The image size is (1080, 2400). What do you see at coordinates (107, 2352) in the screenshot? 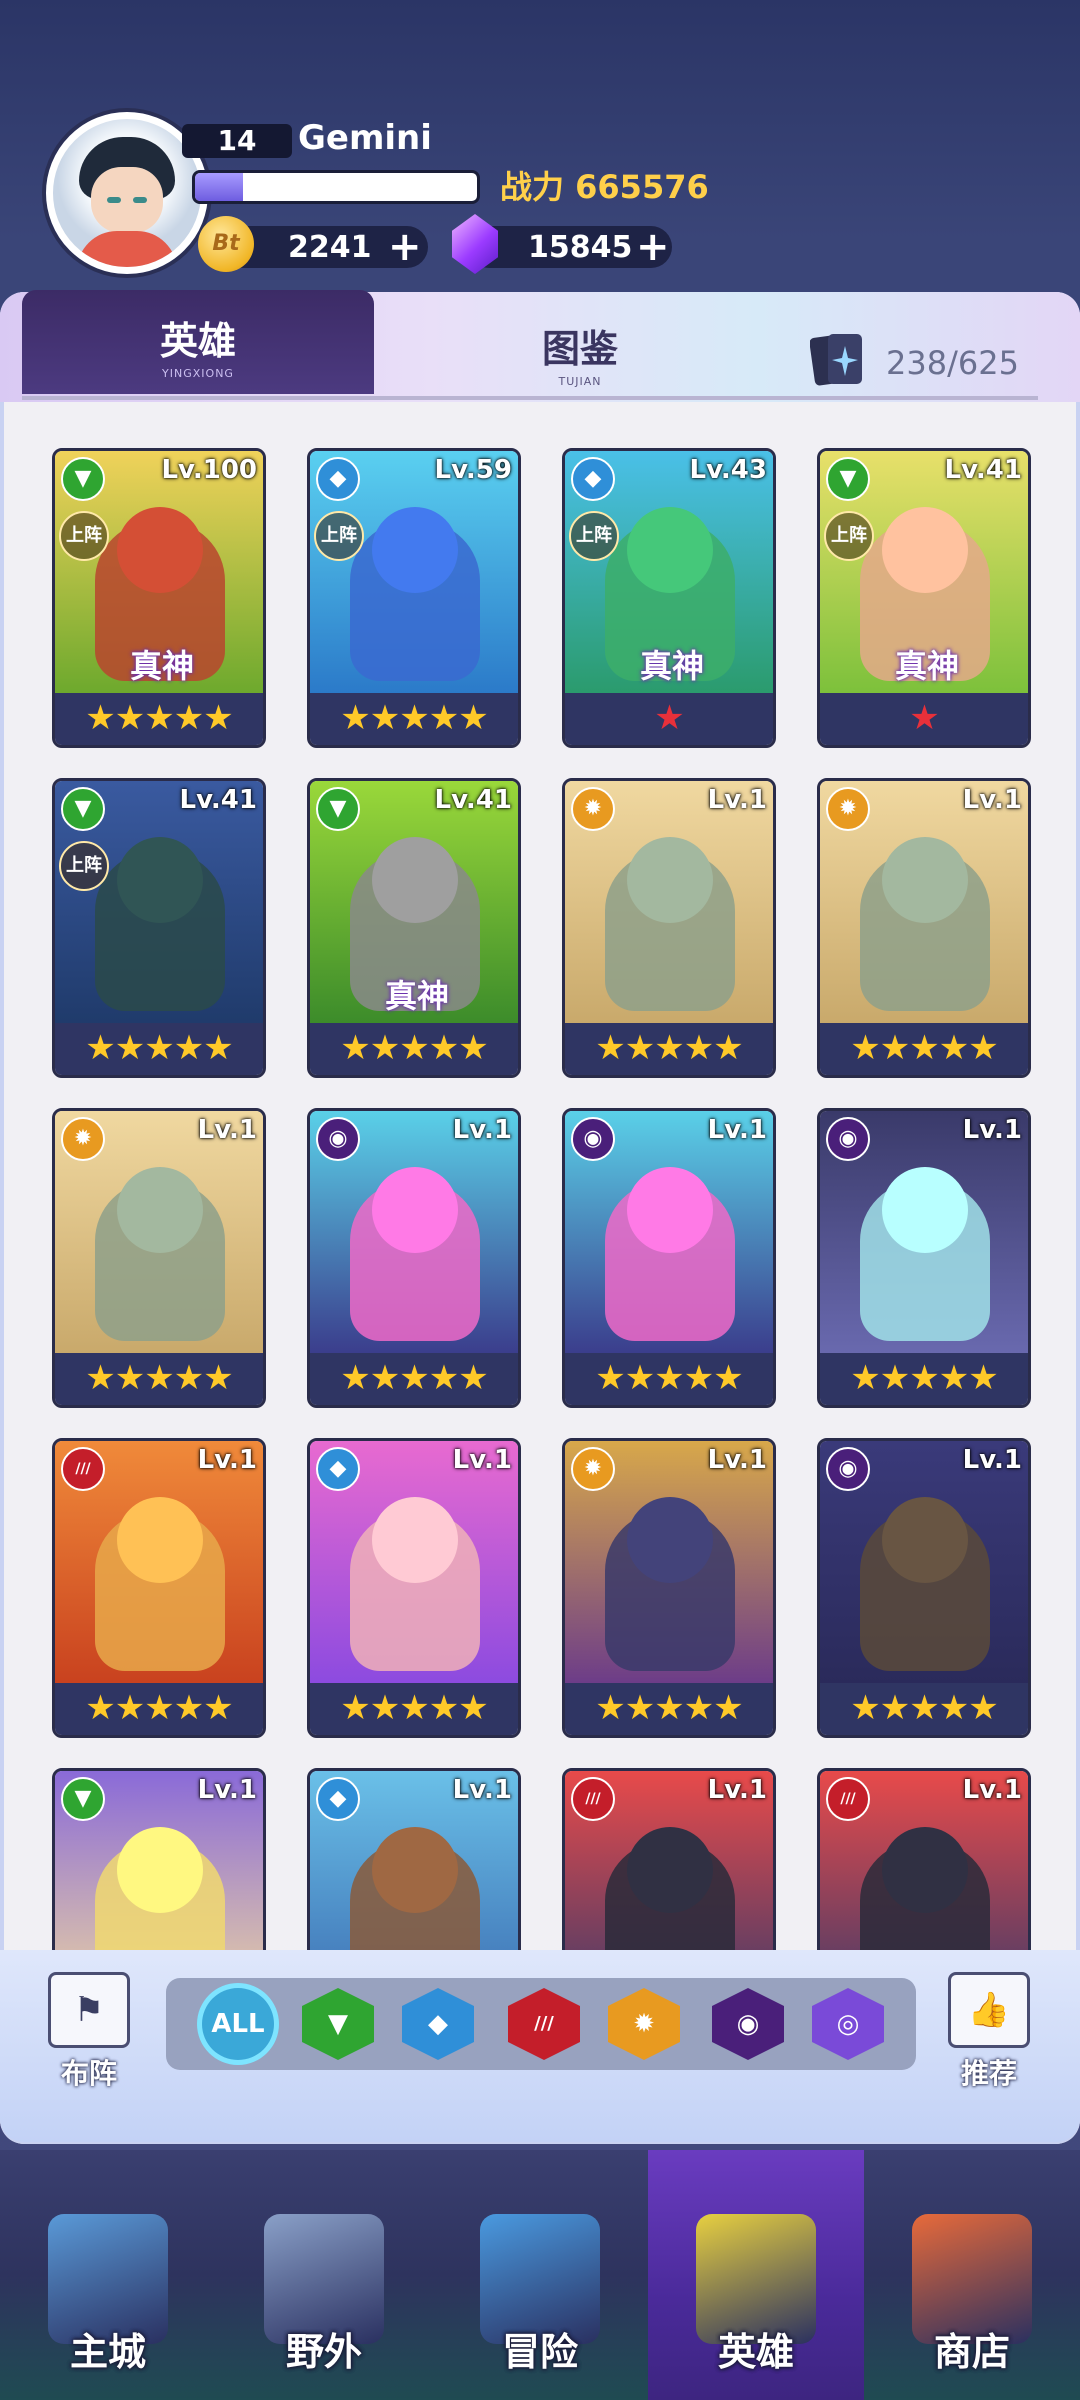
I see `nav-label: 主城` at bounding box center [107, 2352].